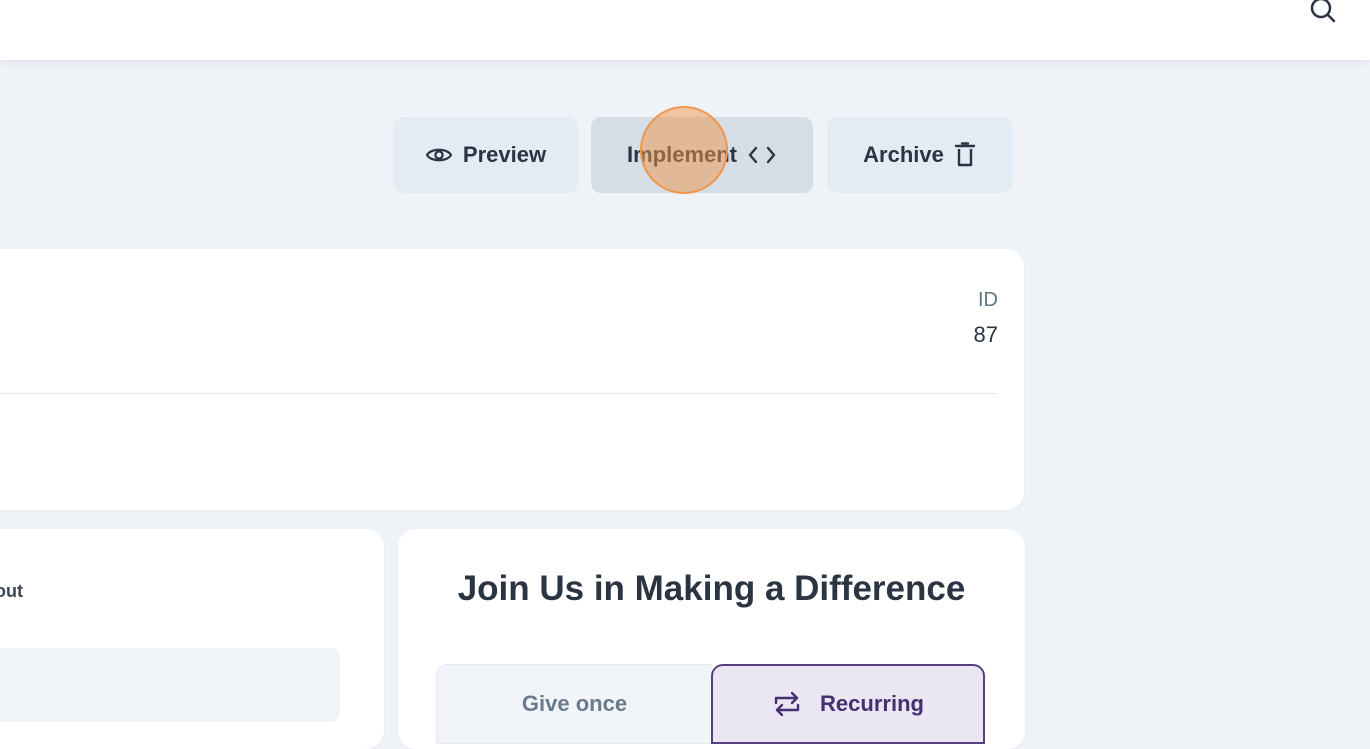  Describe the element at coordinates (11, 591) in the screenshot. I see `field-label: out` at that location.